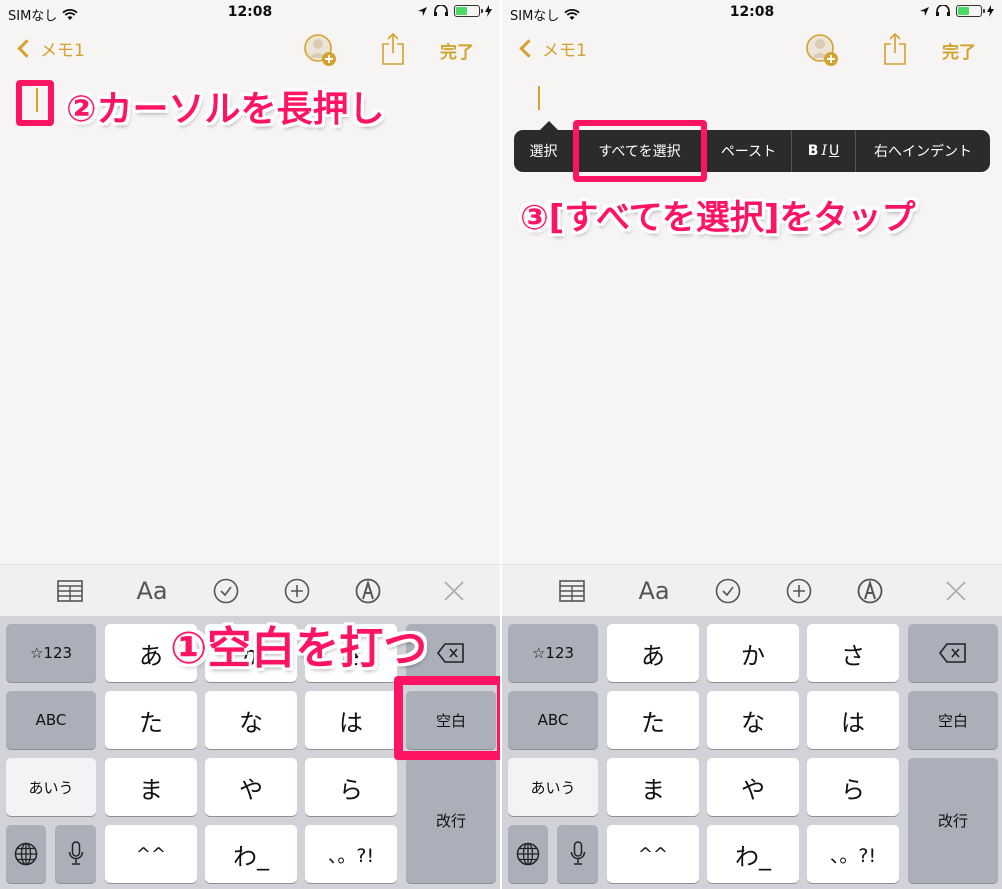 The width and height of the screenshot is (1002, 889). I want to click on key-delete, so click(953, 653).